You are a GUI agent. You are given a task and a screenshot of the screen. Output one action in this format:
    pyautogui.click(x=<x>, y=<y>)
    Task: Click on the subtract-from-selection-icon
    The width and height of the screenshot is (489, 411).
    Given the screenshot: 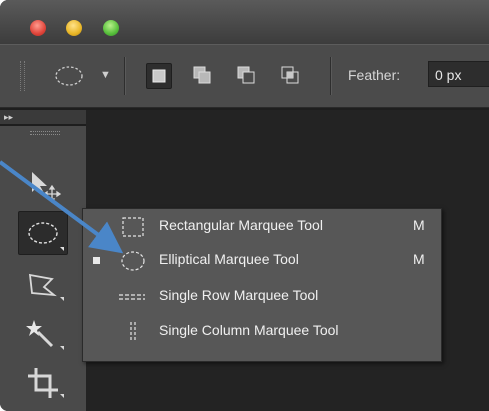 What is the action you would take?
    pyautogui.click(x=246, y=75)
    